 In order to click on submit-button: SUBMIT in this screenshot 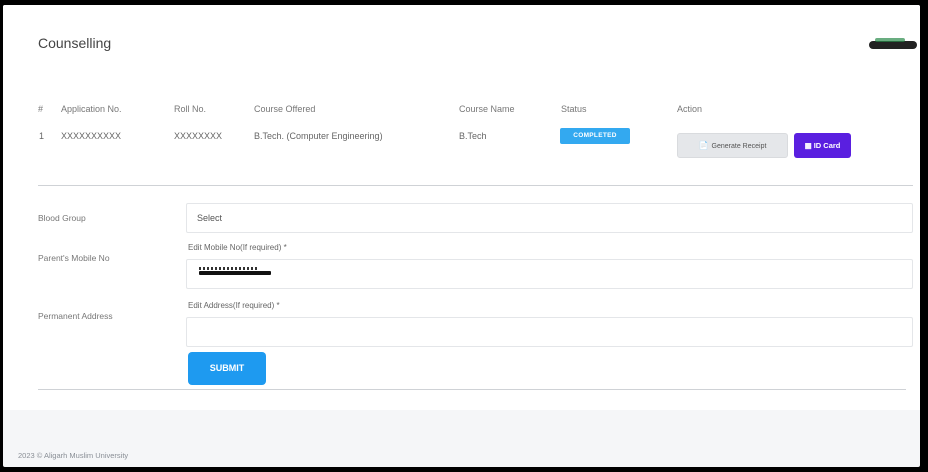, I will do `click(227, 368)`.